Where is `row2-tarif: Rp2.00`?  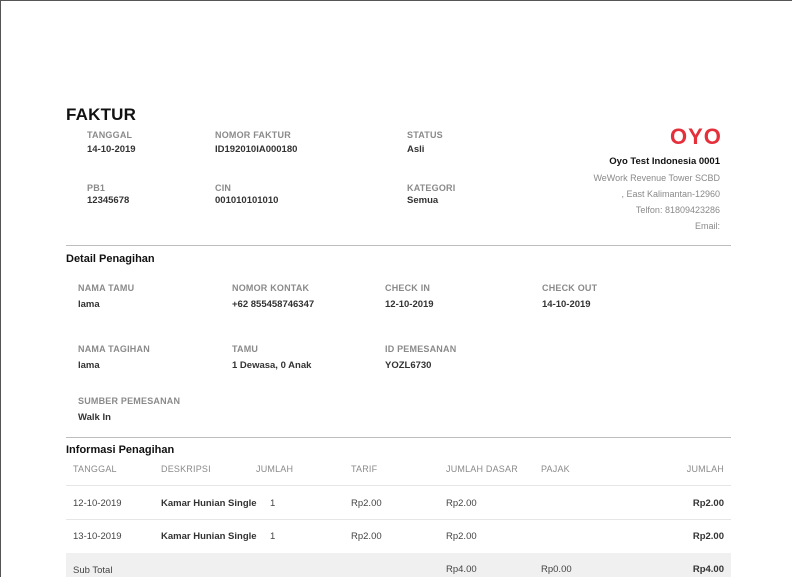
row2-tarif: Rp2.00 is located at coordinates (366, 536).